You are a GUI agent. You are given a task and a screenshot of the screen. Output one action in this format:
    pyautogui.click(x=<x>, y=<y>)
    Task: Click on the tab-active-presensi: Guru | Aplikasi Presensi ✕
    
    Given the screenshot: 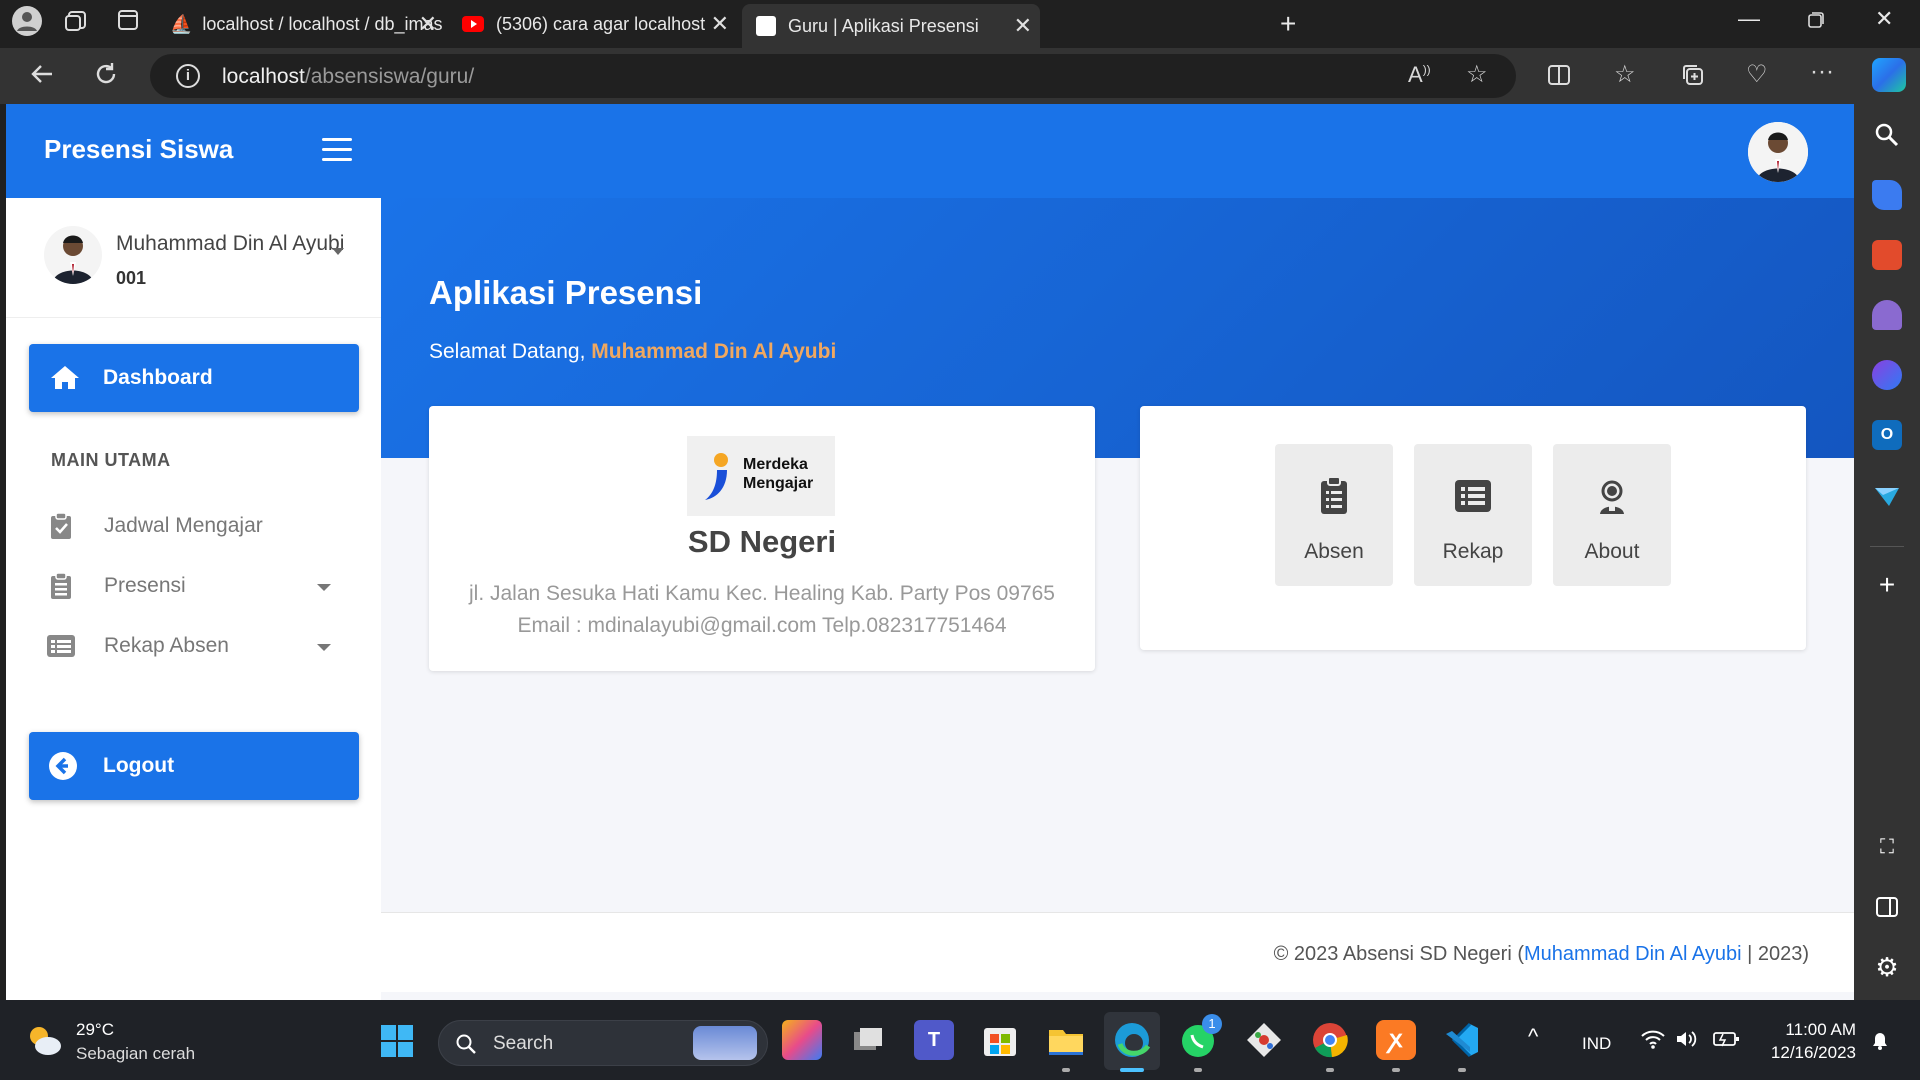 What is the action you would take?
    pyautogui.click(x=891, y=26)
    